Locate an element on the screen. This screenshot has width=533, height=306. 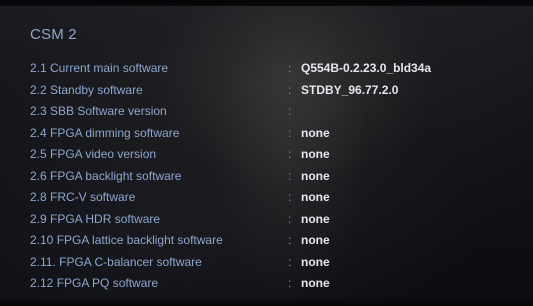
row-label: 2.1 Current main software is located at coordinates (99, 68).